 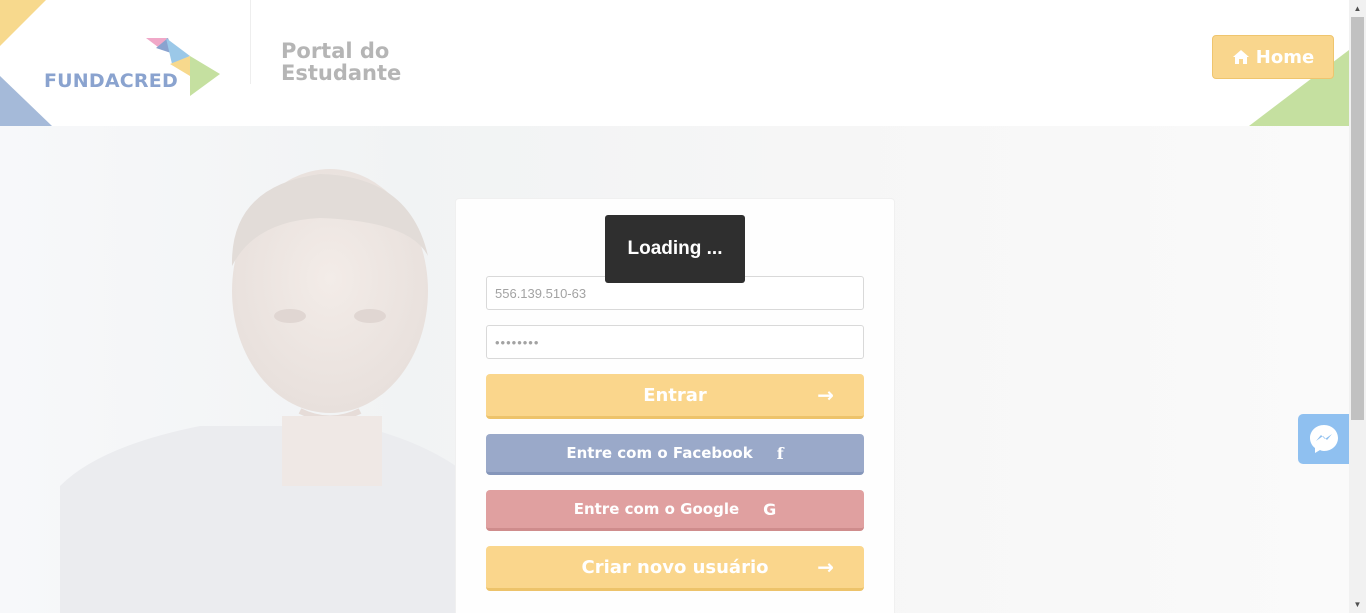 I want to click on scroll-down-icon: ▼, so click(x=1357, y=604).